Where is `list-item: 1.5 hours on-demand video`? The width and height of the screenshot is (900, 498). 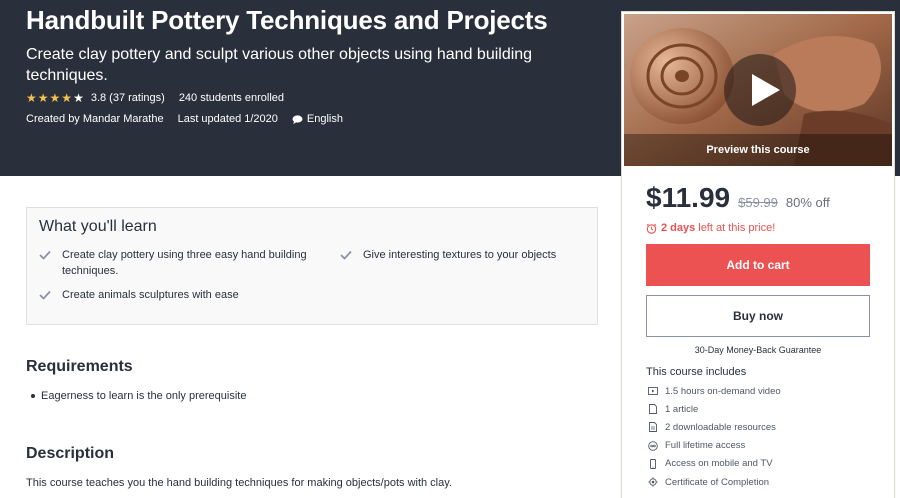 list-item: 1.5 hours on-demand video is located at coordinates (714, 391).